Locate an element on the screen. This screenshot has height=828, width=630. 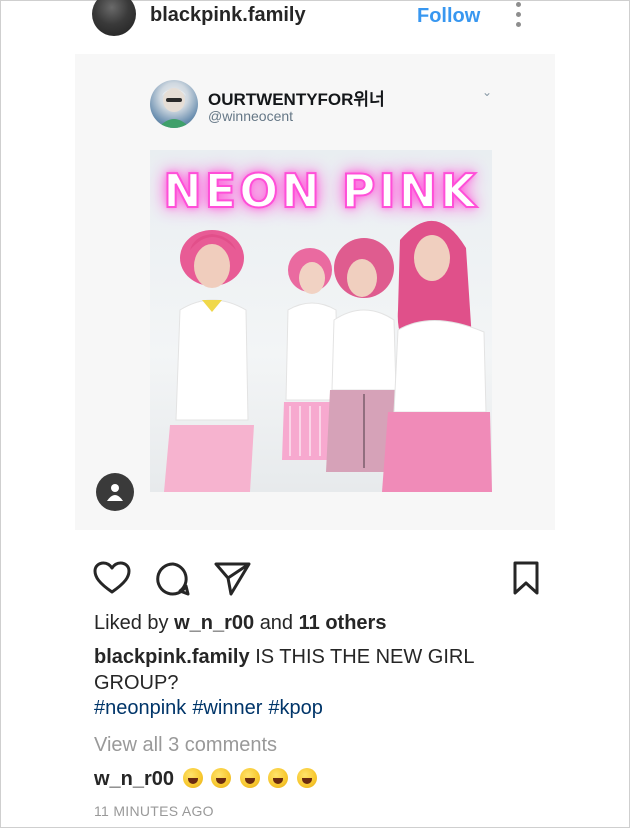
likes-others-link: 11 others is located at coordinates (343, 623).